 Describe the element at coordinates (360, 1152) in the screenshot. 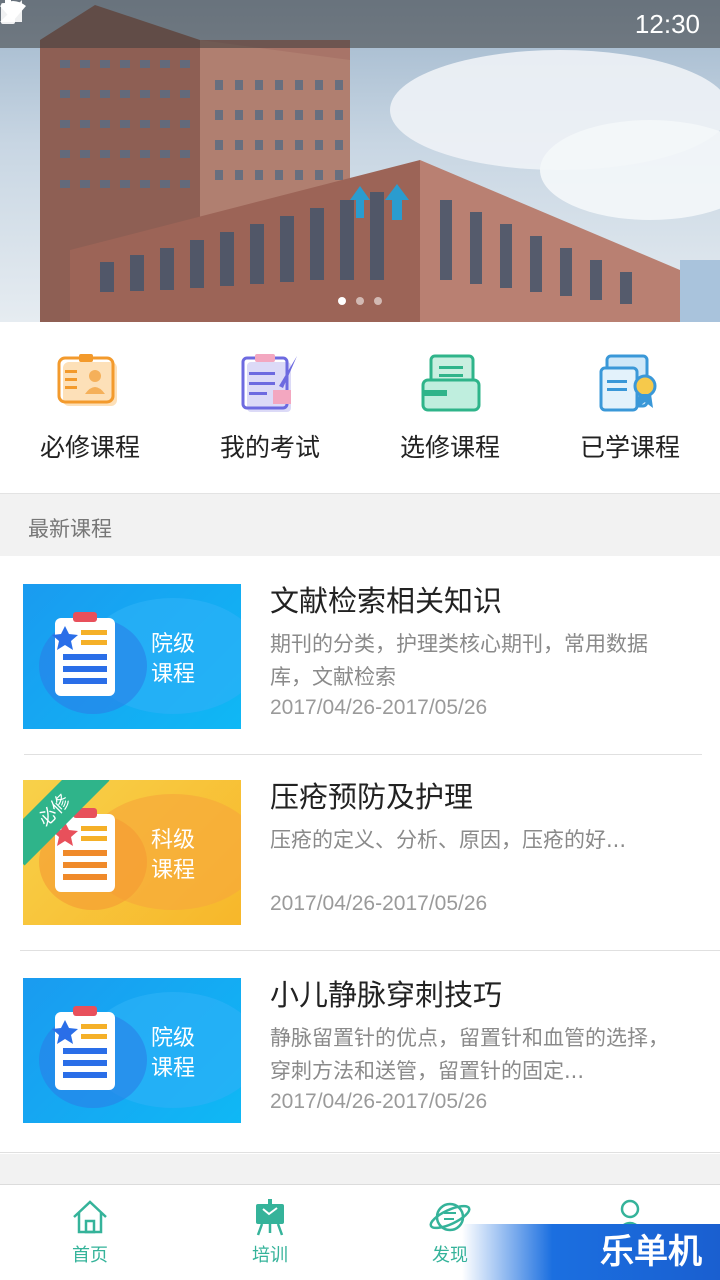

I see `divider` at that location.